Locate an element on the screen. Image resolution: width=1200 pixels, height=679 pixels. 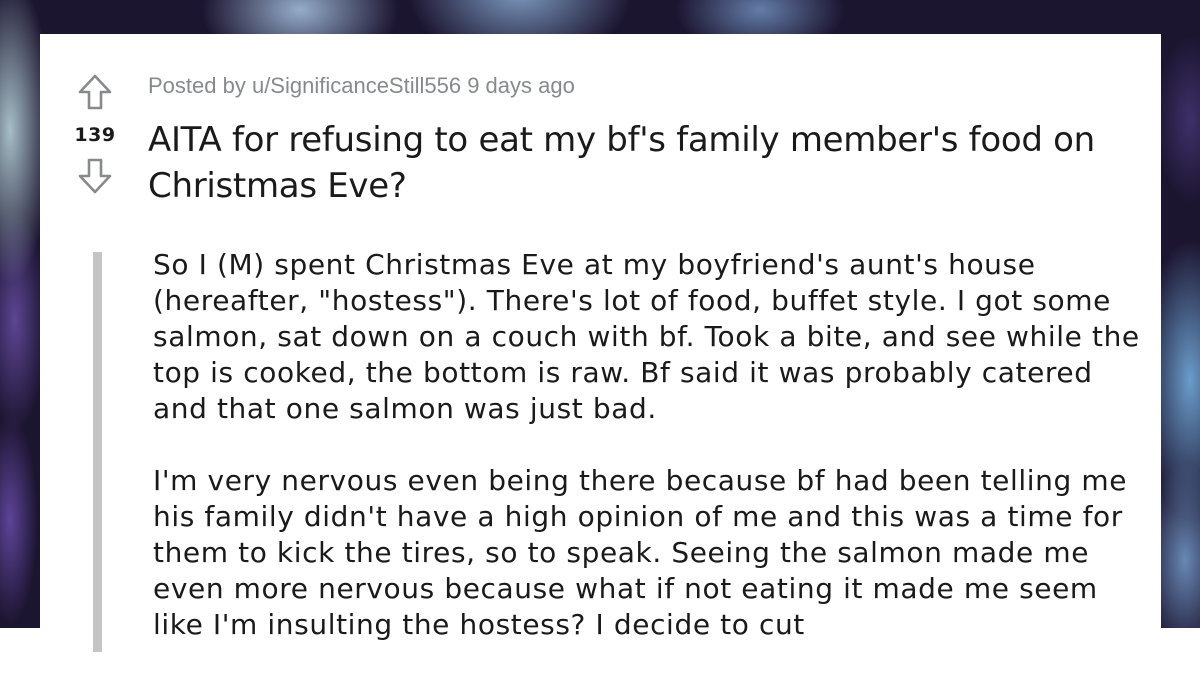
vote-column: 139 is located at coordinates (95, 134).